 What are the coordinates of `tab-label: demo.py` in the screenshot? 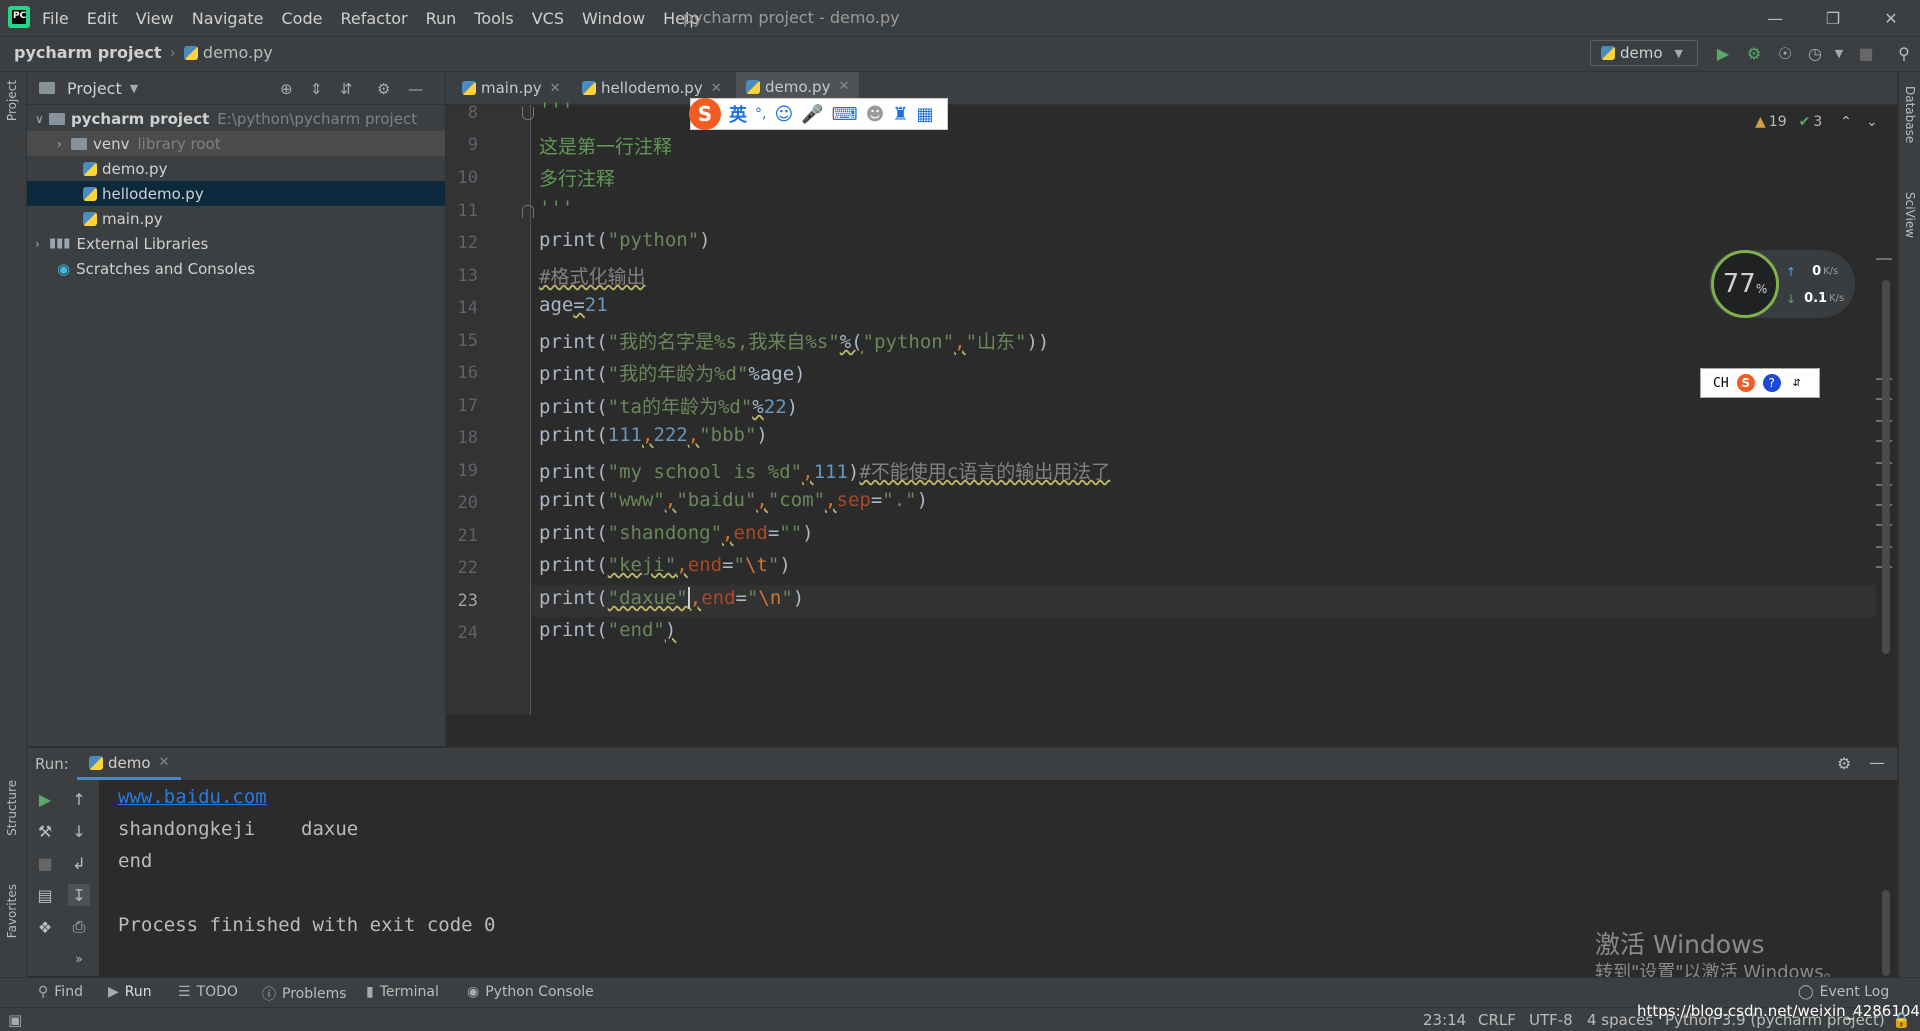 It's located at (798, 86).